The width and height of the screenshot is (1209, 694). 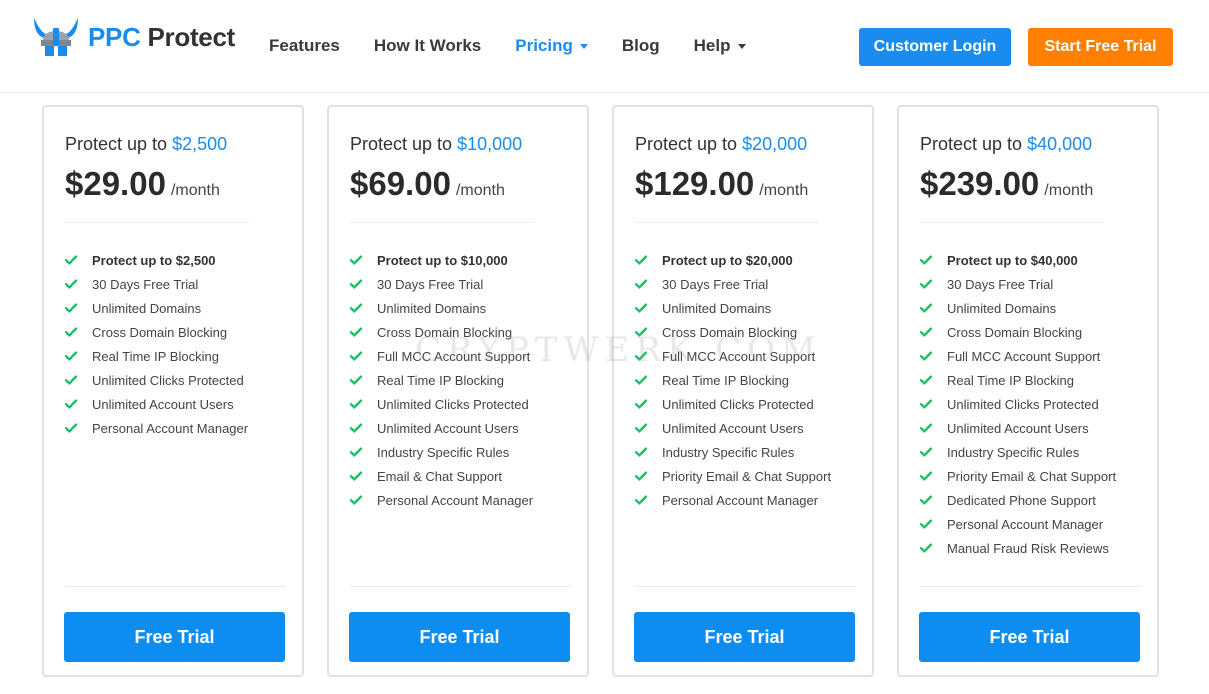 What do you see at coordinates (641, 46) in the screenshot?
I see `nav-item-blog: Blog` at bounding box center [641, 46].